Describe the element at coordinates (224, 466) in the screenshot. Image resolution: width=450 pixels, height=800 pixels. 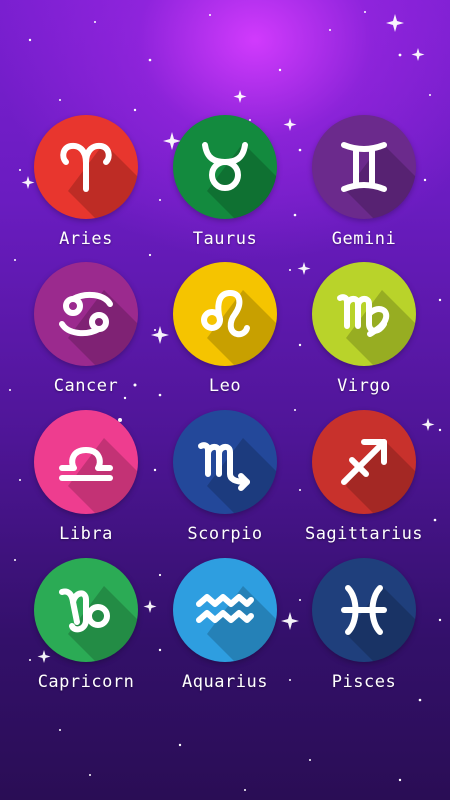
I see `scorpio-icon` at that location.